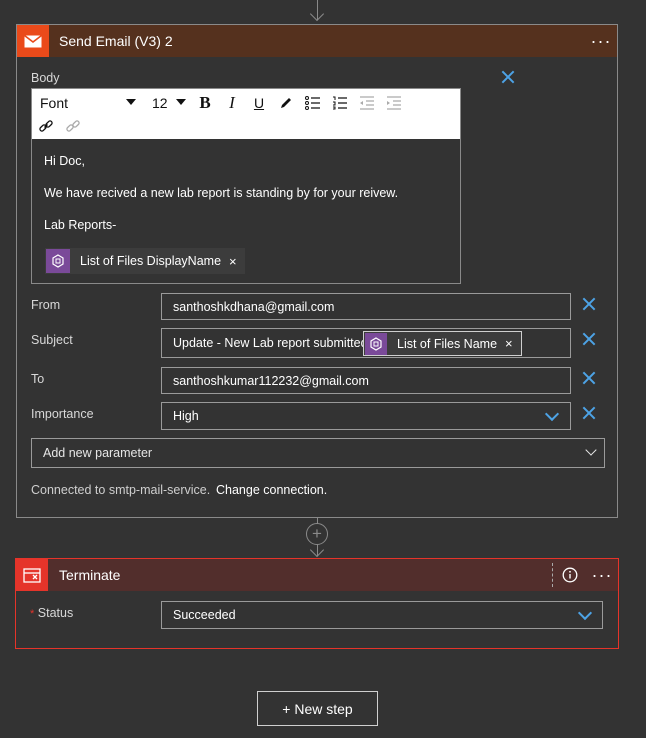 The height and width of the screenshot is (738, 646). I want to click on remove-subject-close-icon, so click(589, 339).